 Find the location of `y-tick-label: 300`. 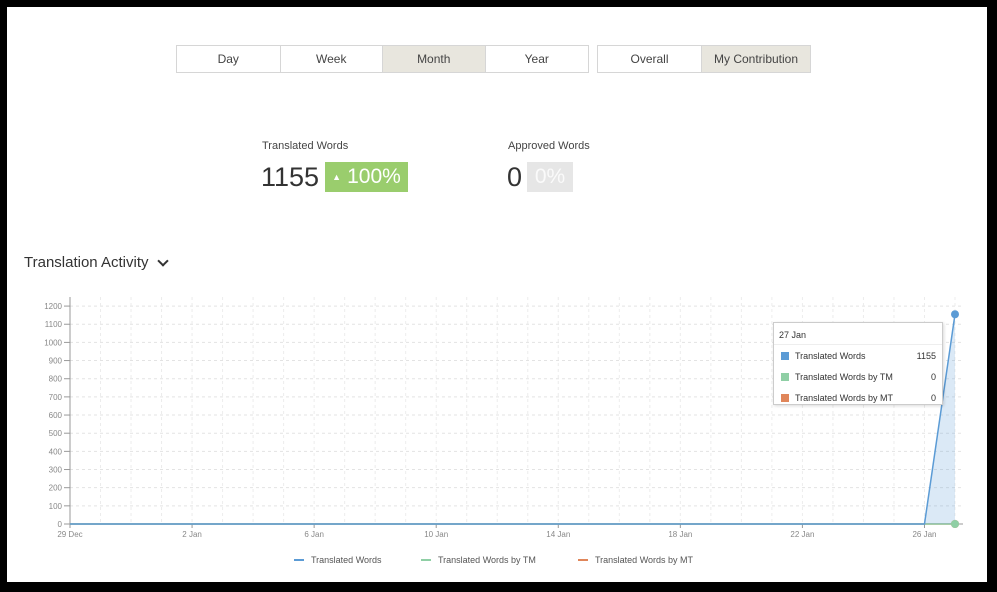

y-tick-label: 300 is located at coordinates (56, 470).